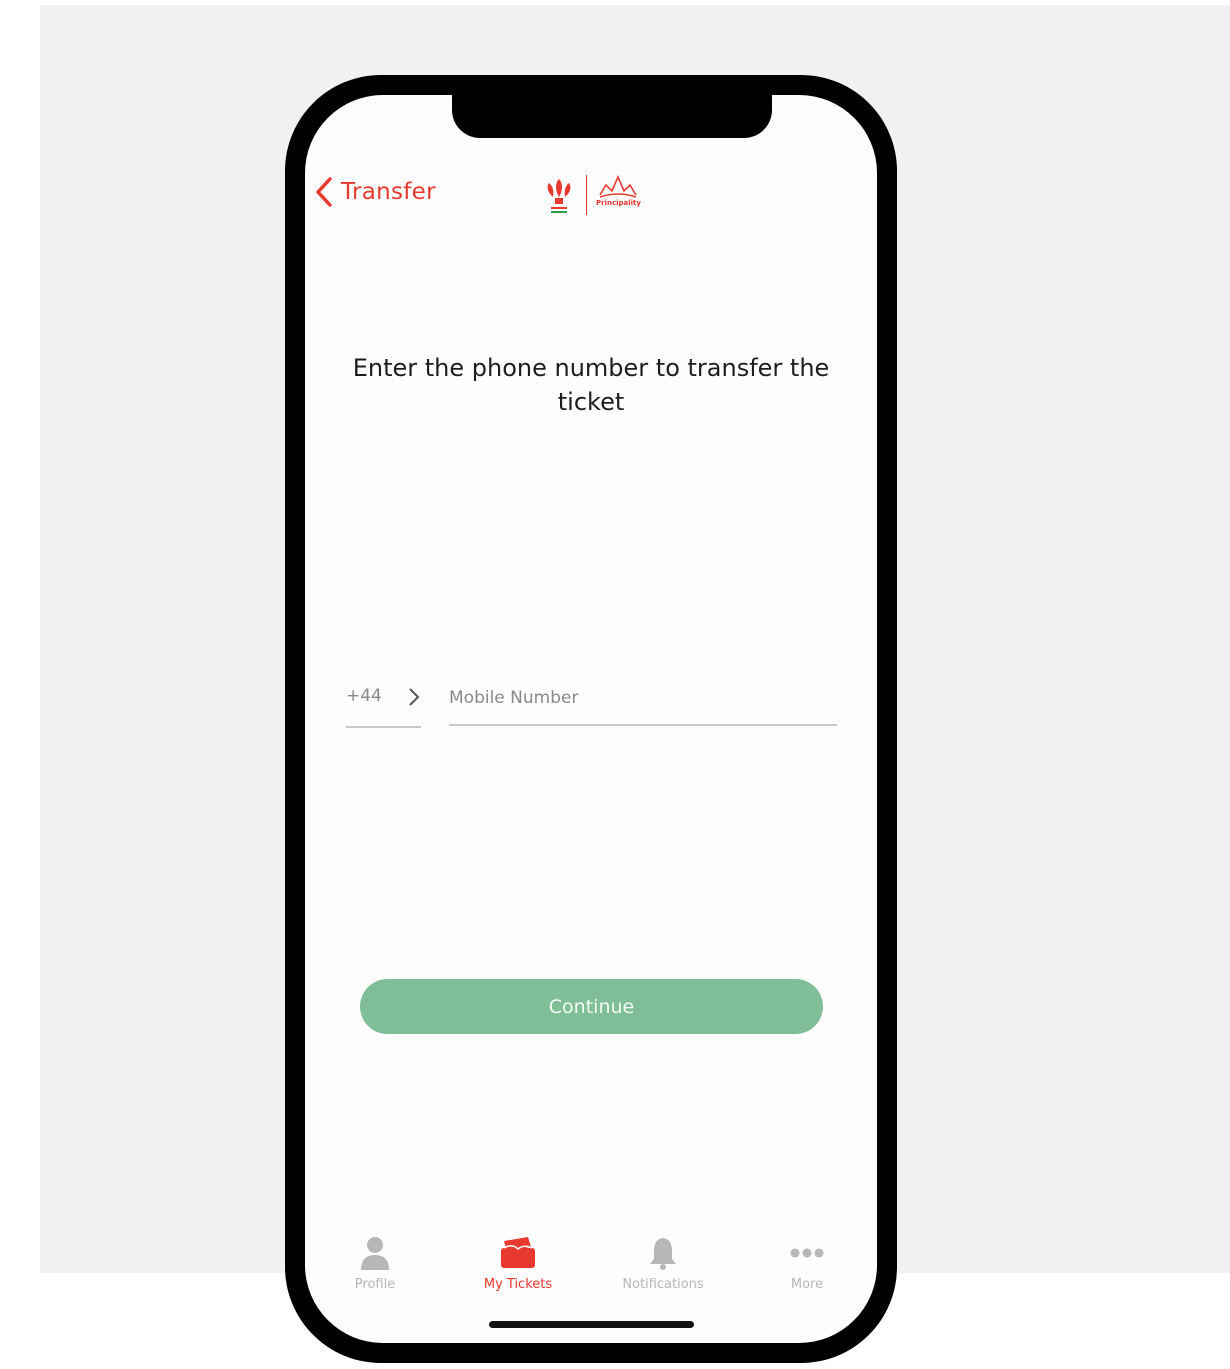 The image size is (1230, 1369). Describe the element at coordinates (807, 1284) in the screenshot. I see `tab-label: More` at that location.